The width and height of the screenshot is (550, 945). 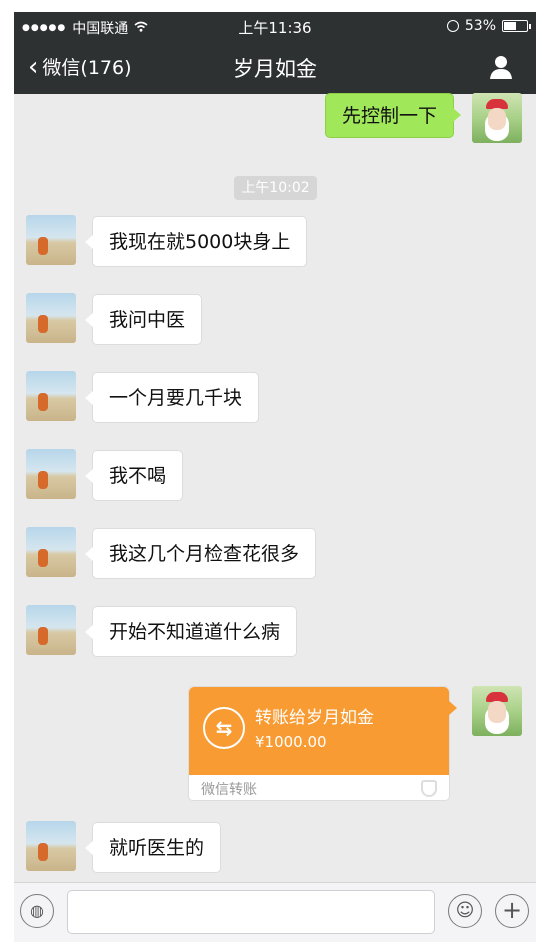 I want to click on plus-icon: +, so click(x=512, y=911).